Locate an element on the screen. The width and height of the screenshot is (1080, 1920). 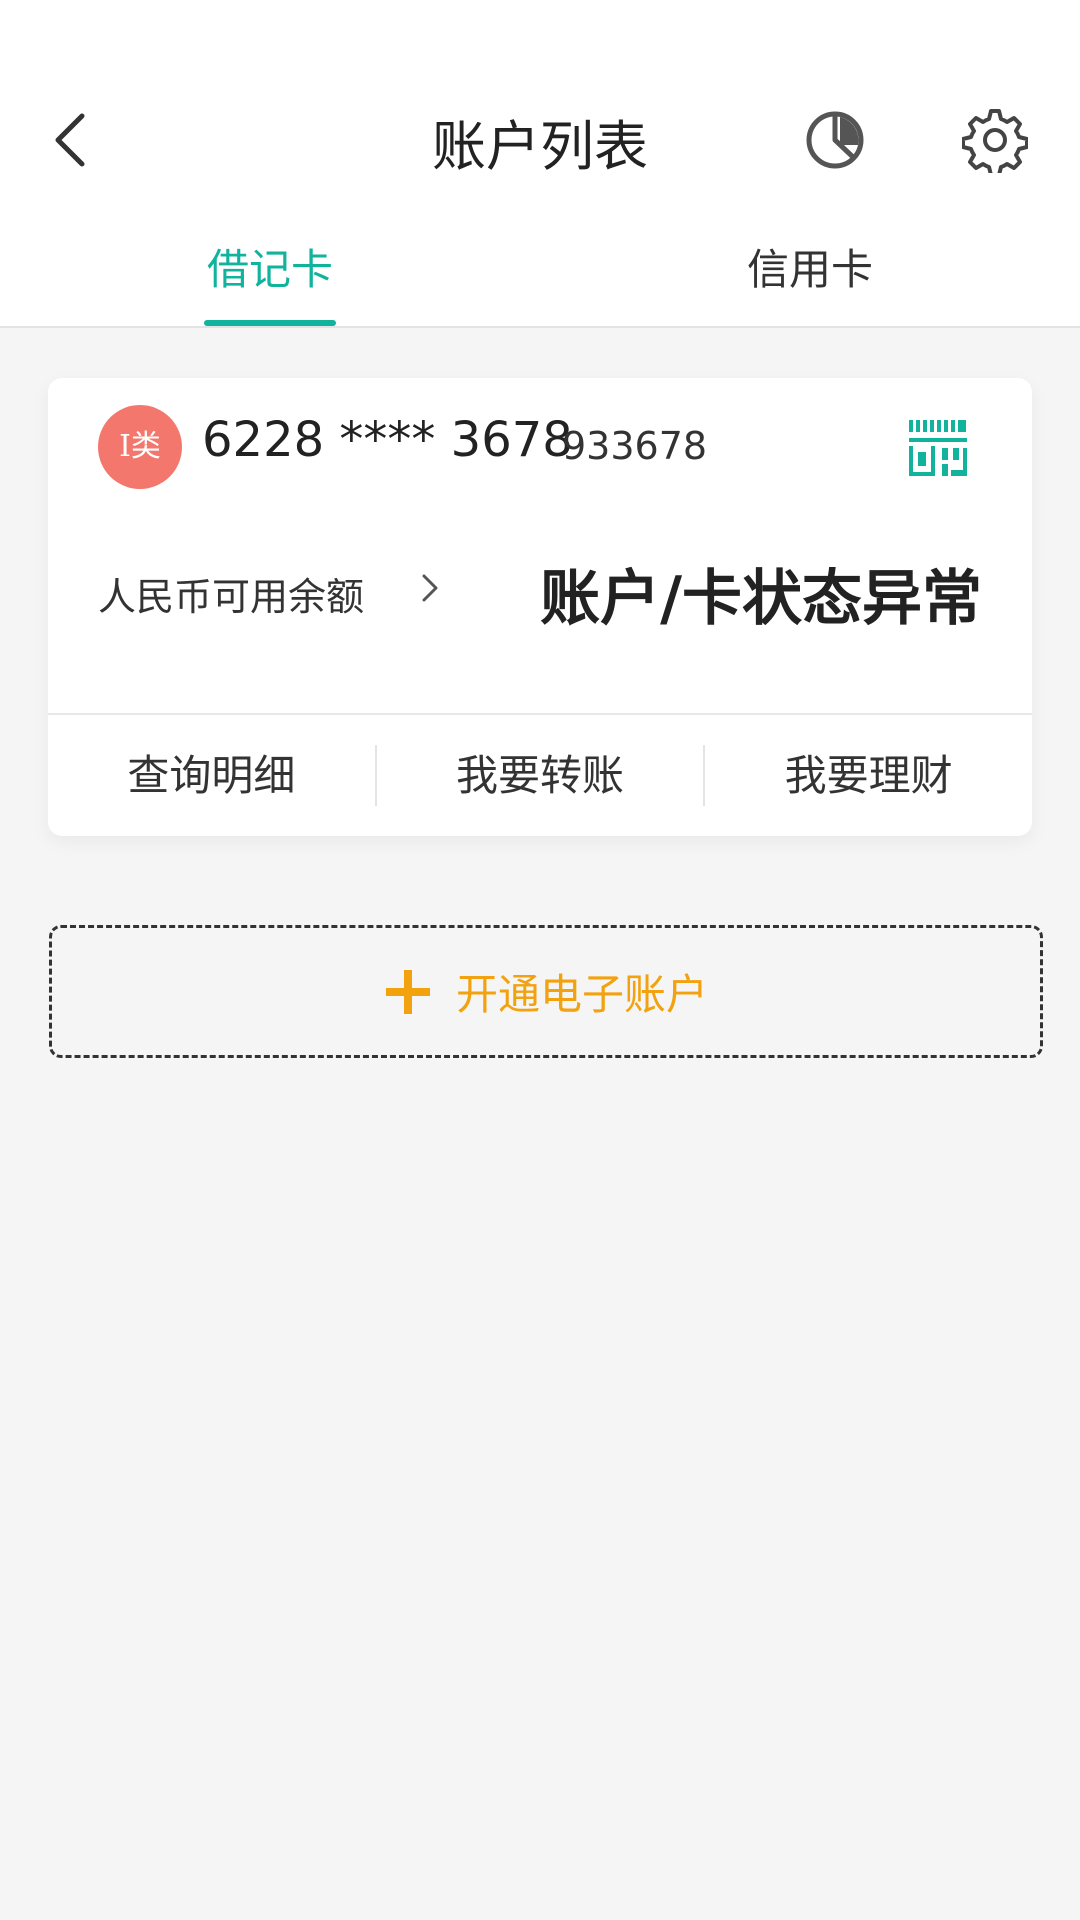
settings-button is located at coordinates (995, 140).